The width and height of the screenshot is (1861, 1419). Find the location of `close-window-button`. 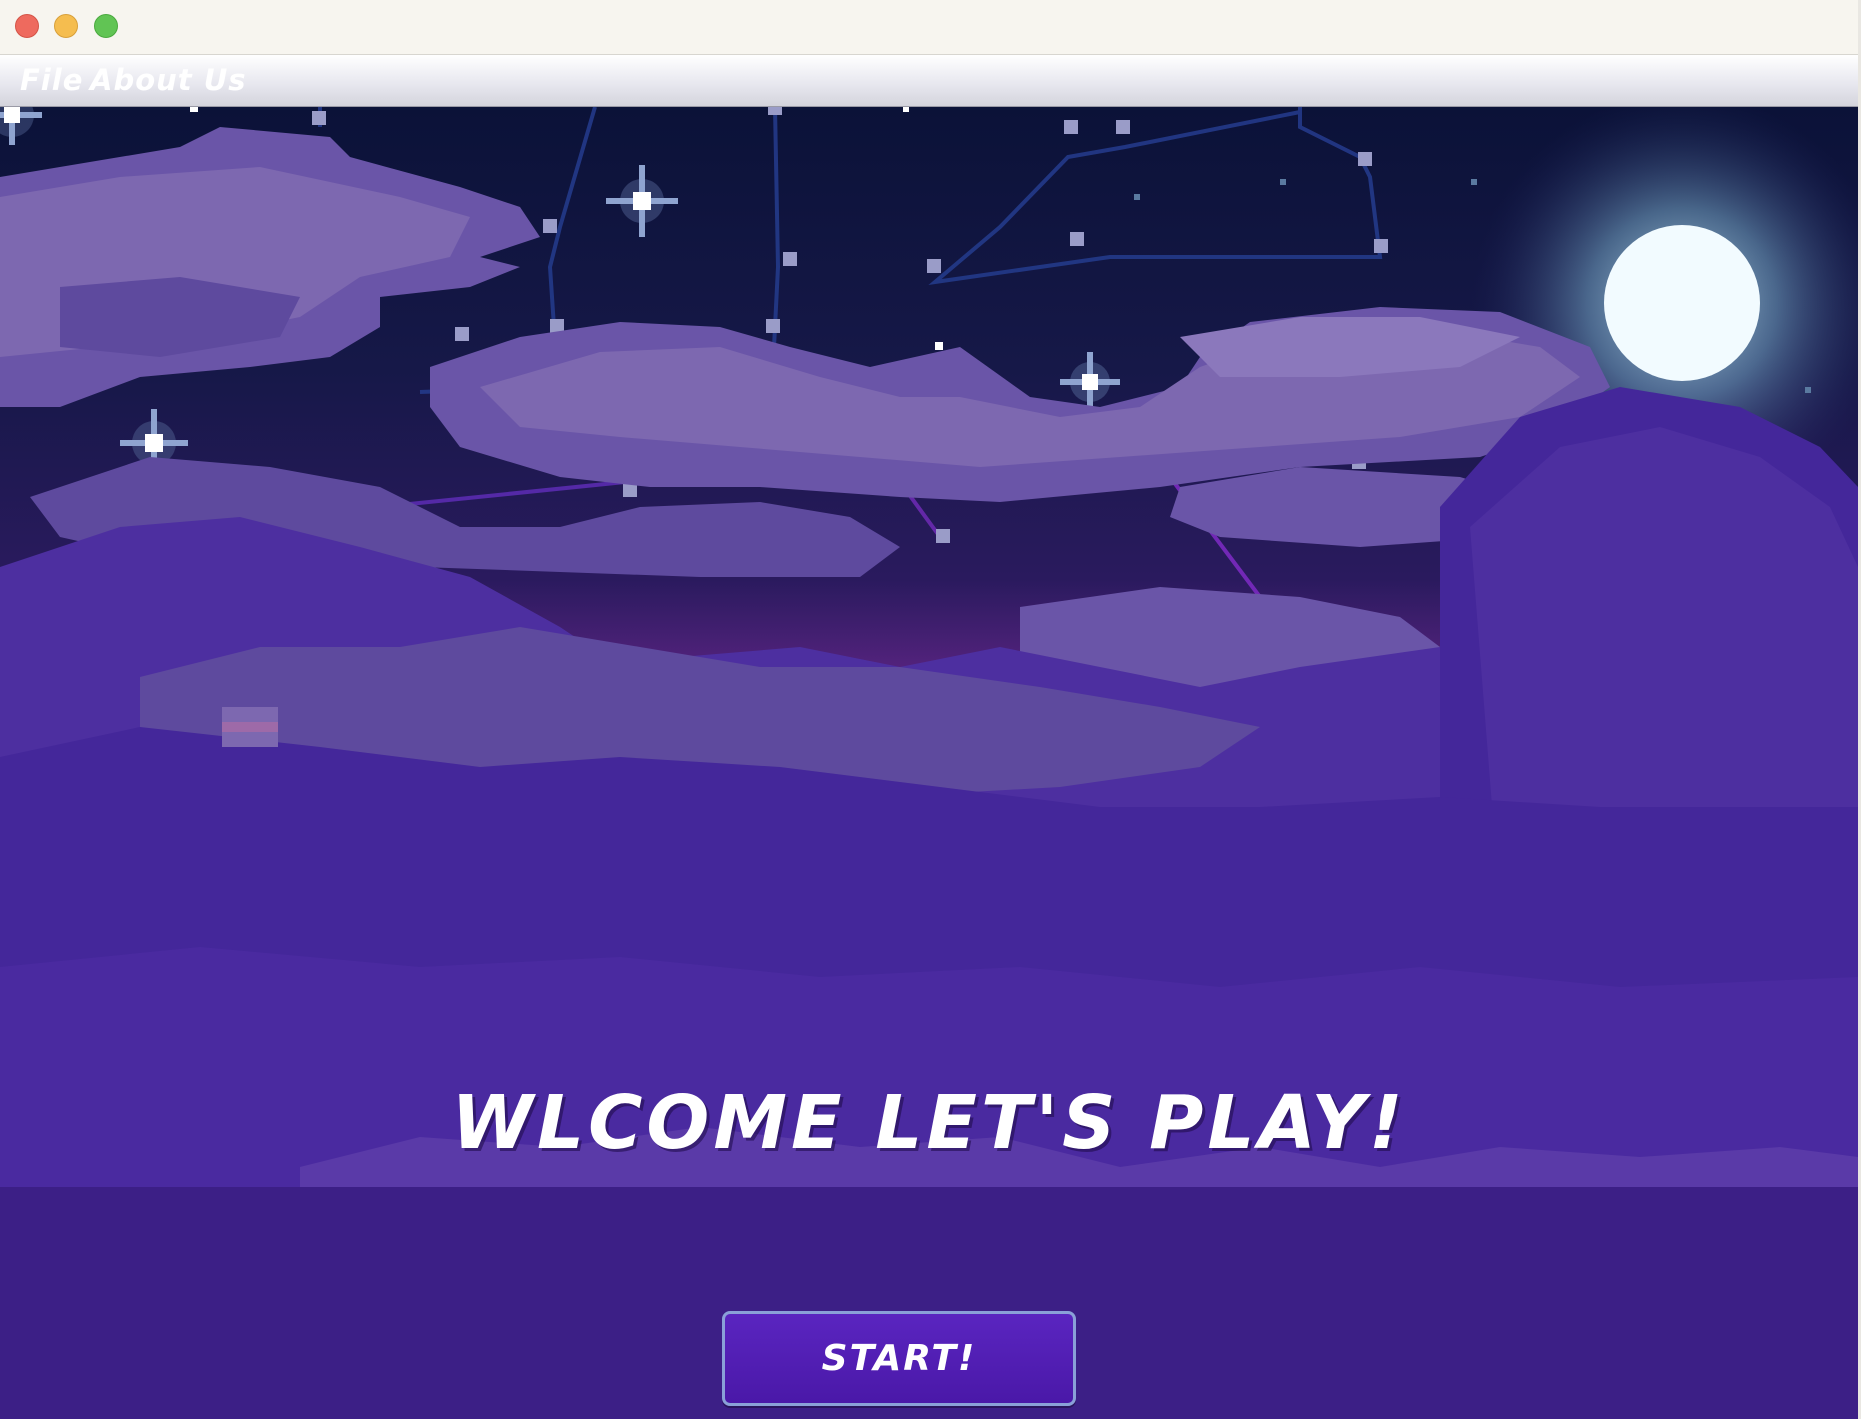

close-window-button is located at coordinates (27, 26).